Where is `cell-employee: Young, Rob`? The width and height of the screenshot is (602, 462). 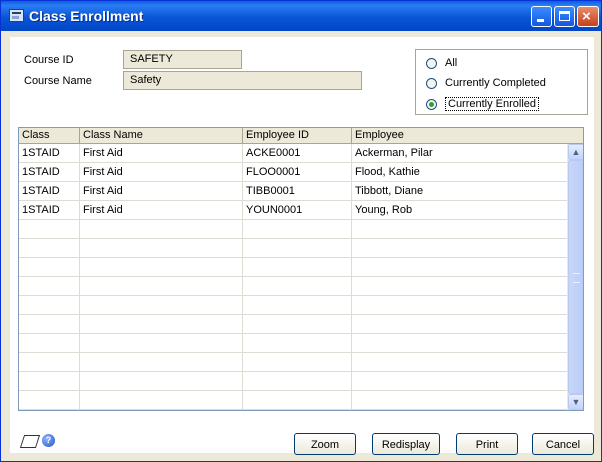
cell-employee: Young, Rob is located at coordinates (384, 210).